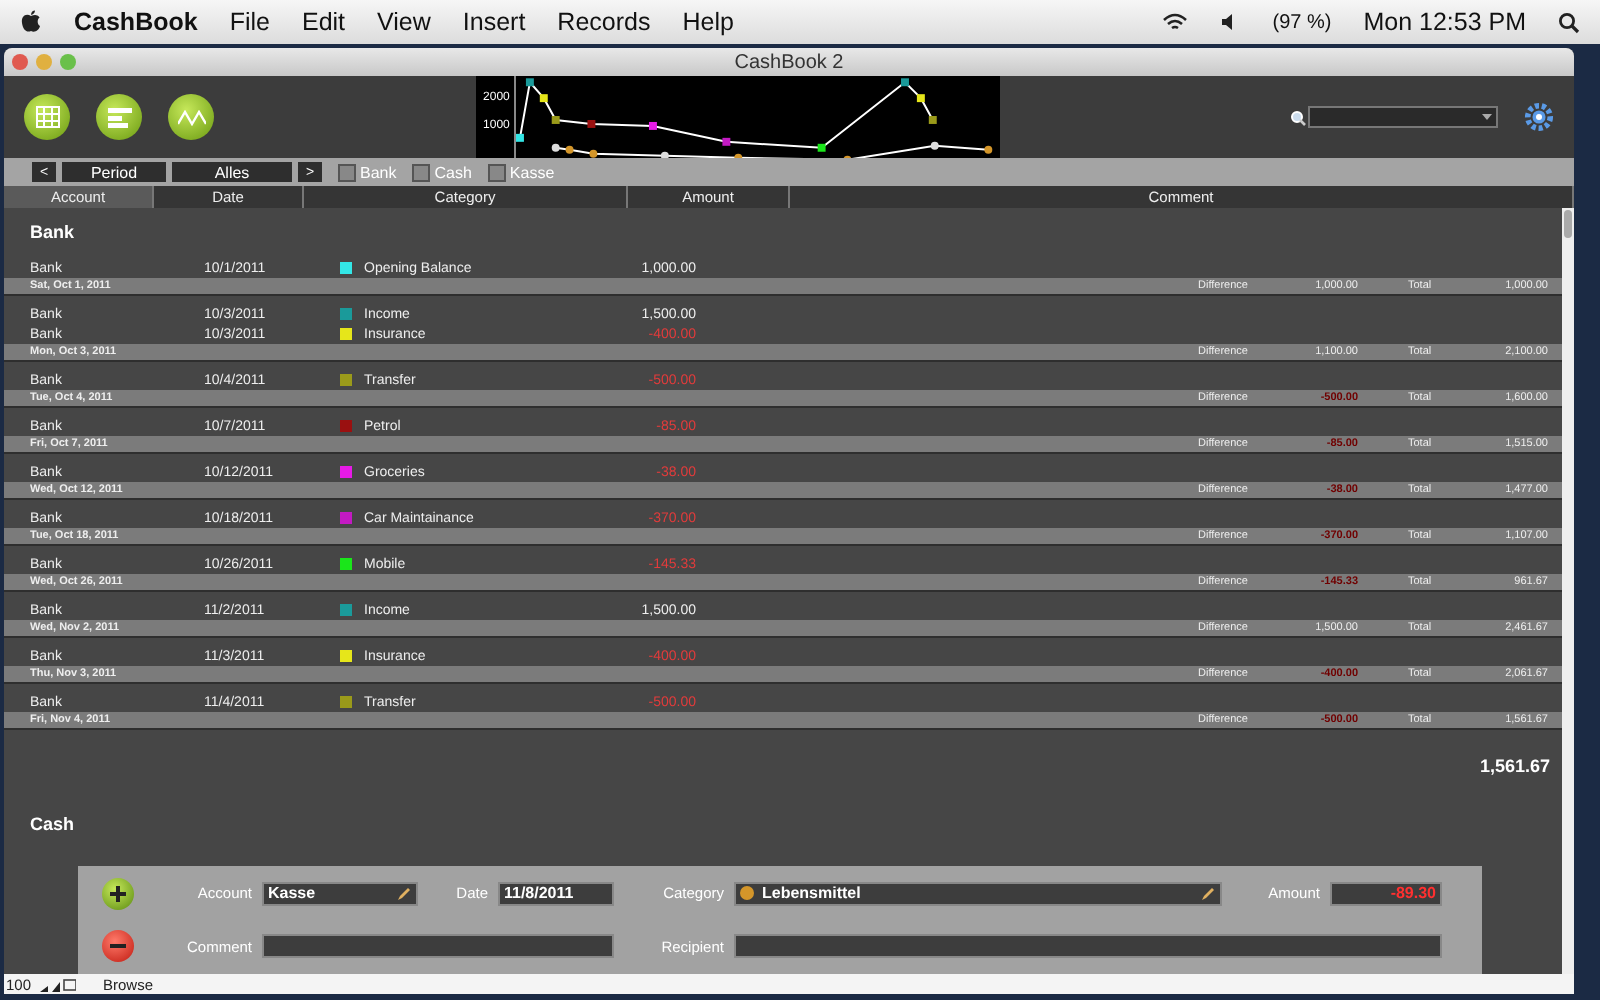 The image size is (1600, 1000). I want to click on category-field: Lebensmittel, so click(978, 893).